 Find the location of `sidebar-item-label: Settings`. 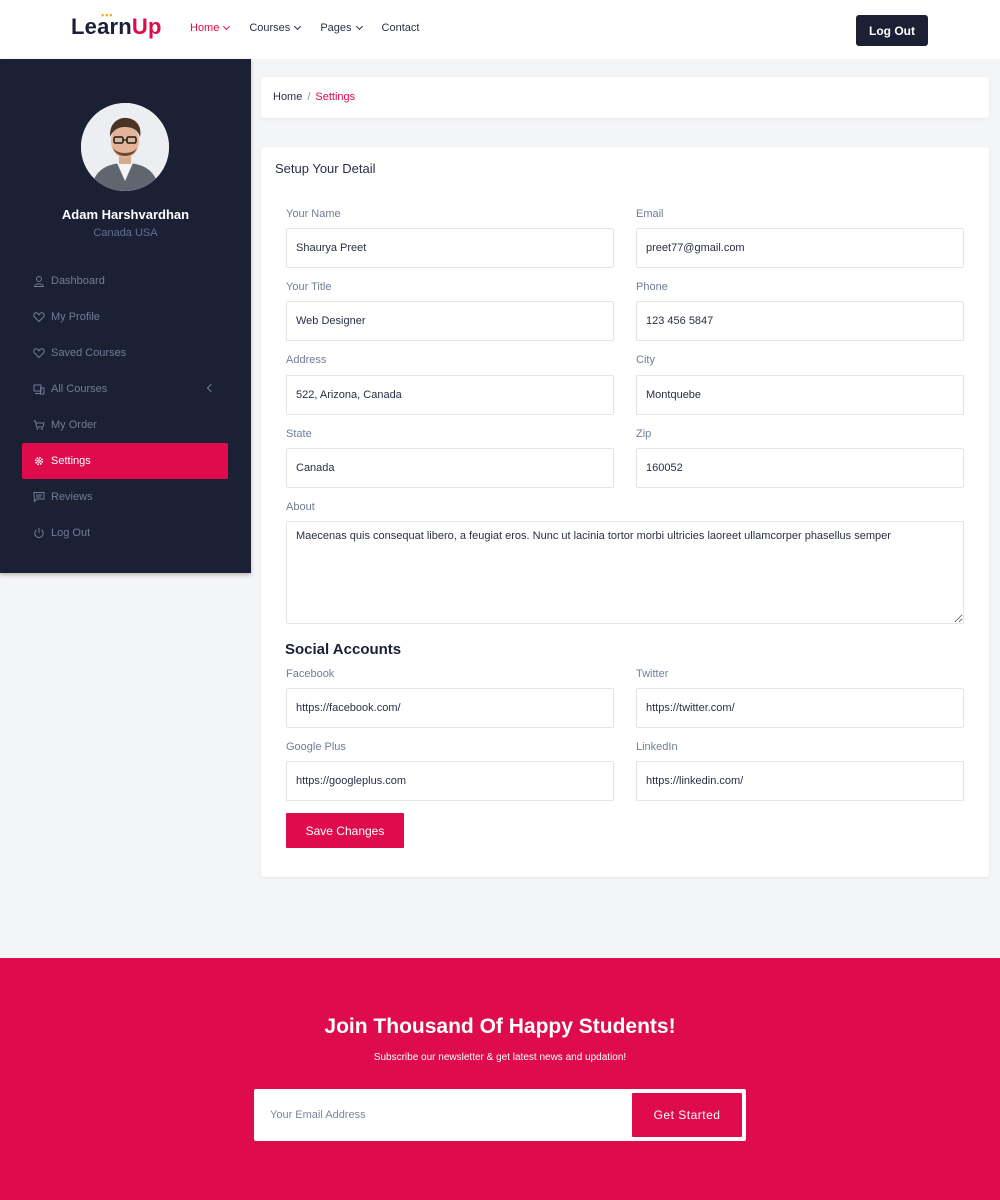

sidebar-item-label: Settings is located at coordinates (71, 461).